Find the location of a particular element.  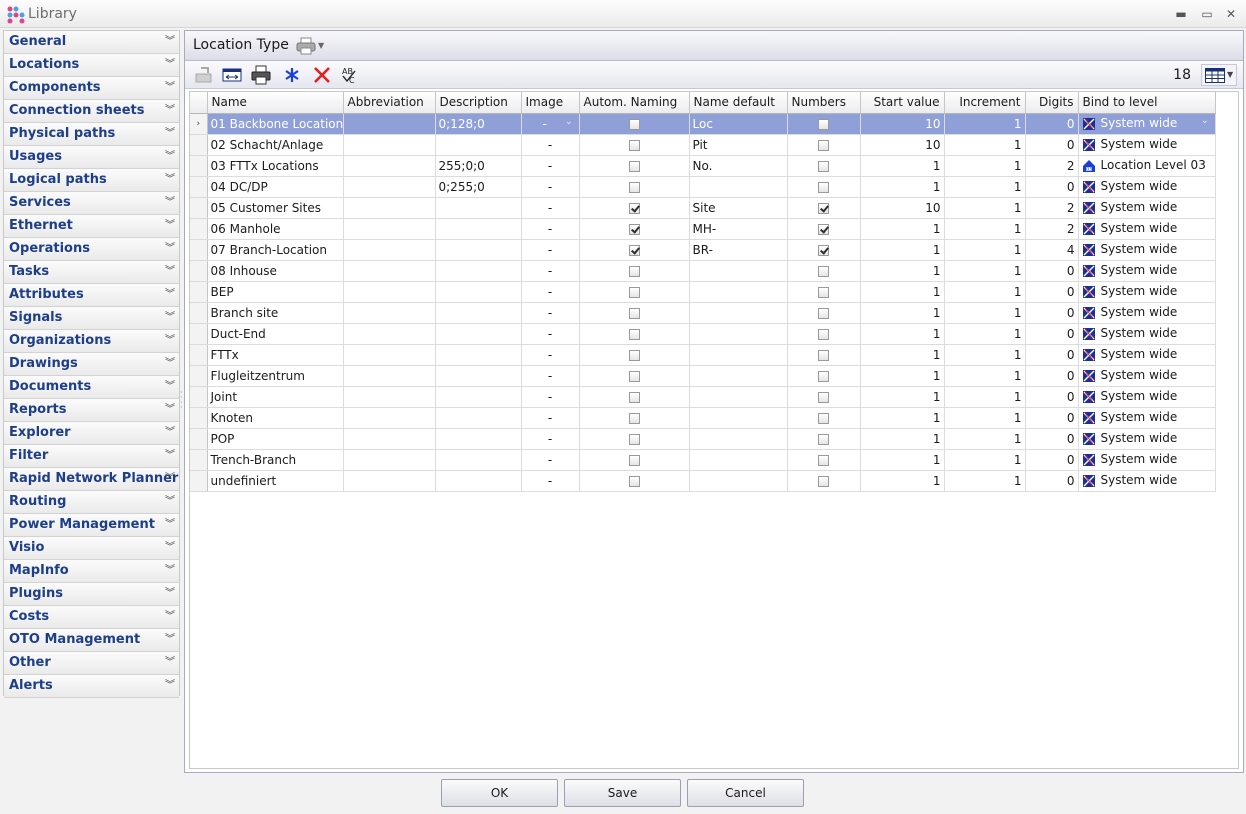

column-width-icon is located at coordinates (232, 75).